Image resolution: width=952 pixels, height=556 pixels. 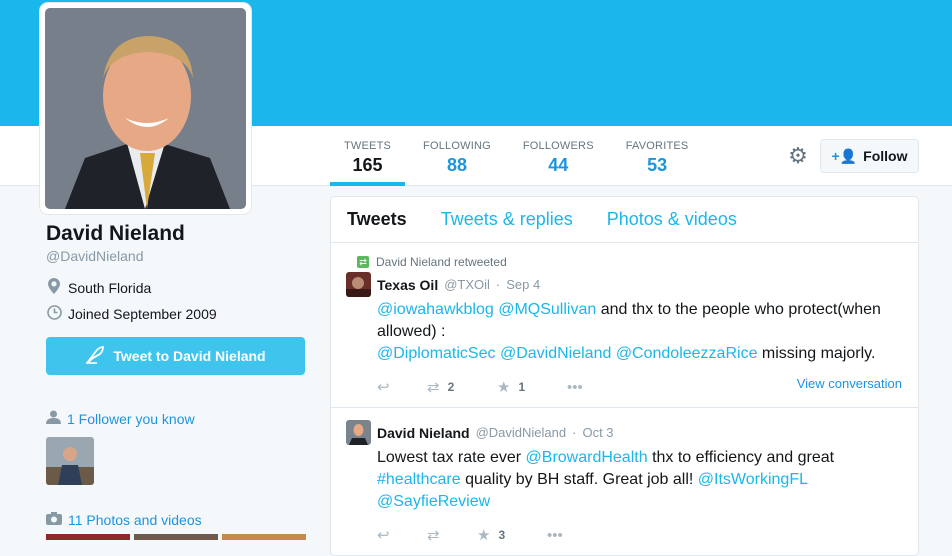 I want to click on profile-handle: @DavidNieland, so click(x=95, y=256).